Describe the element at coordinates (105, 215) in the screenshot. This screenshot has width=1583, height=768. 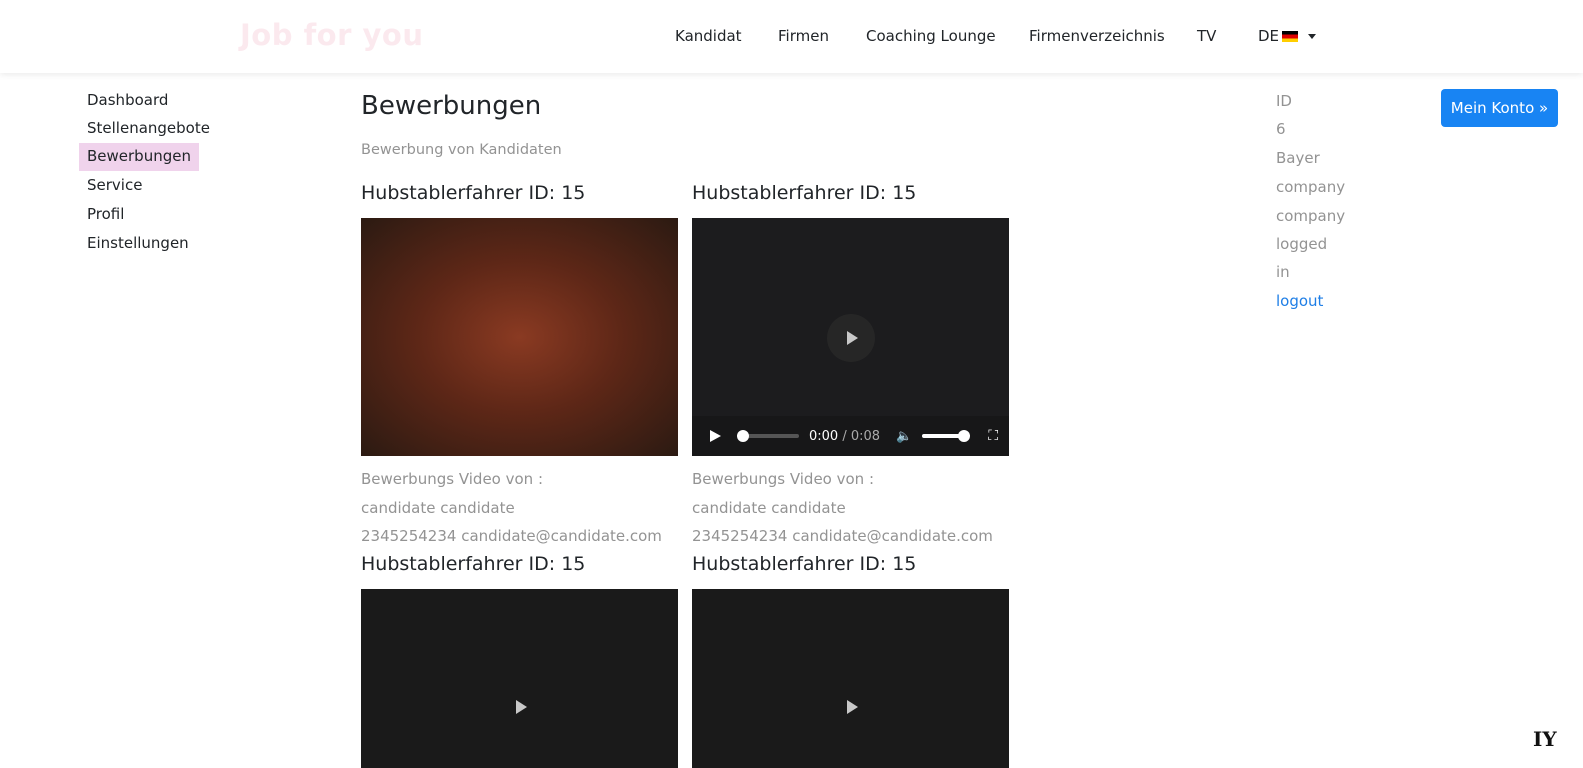
I see `sidebar-item-profil: Profil` at that location.